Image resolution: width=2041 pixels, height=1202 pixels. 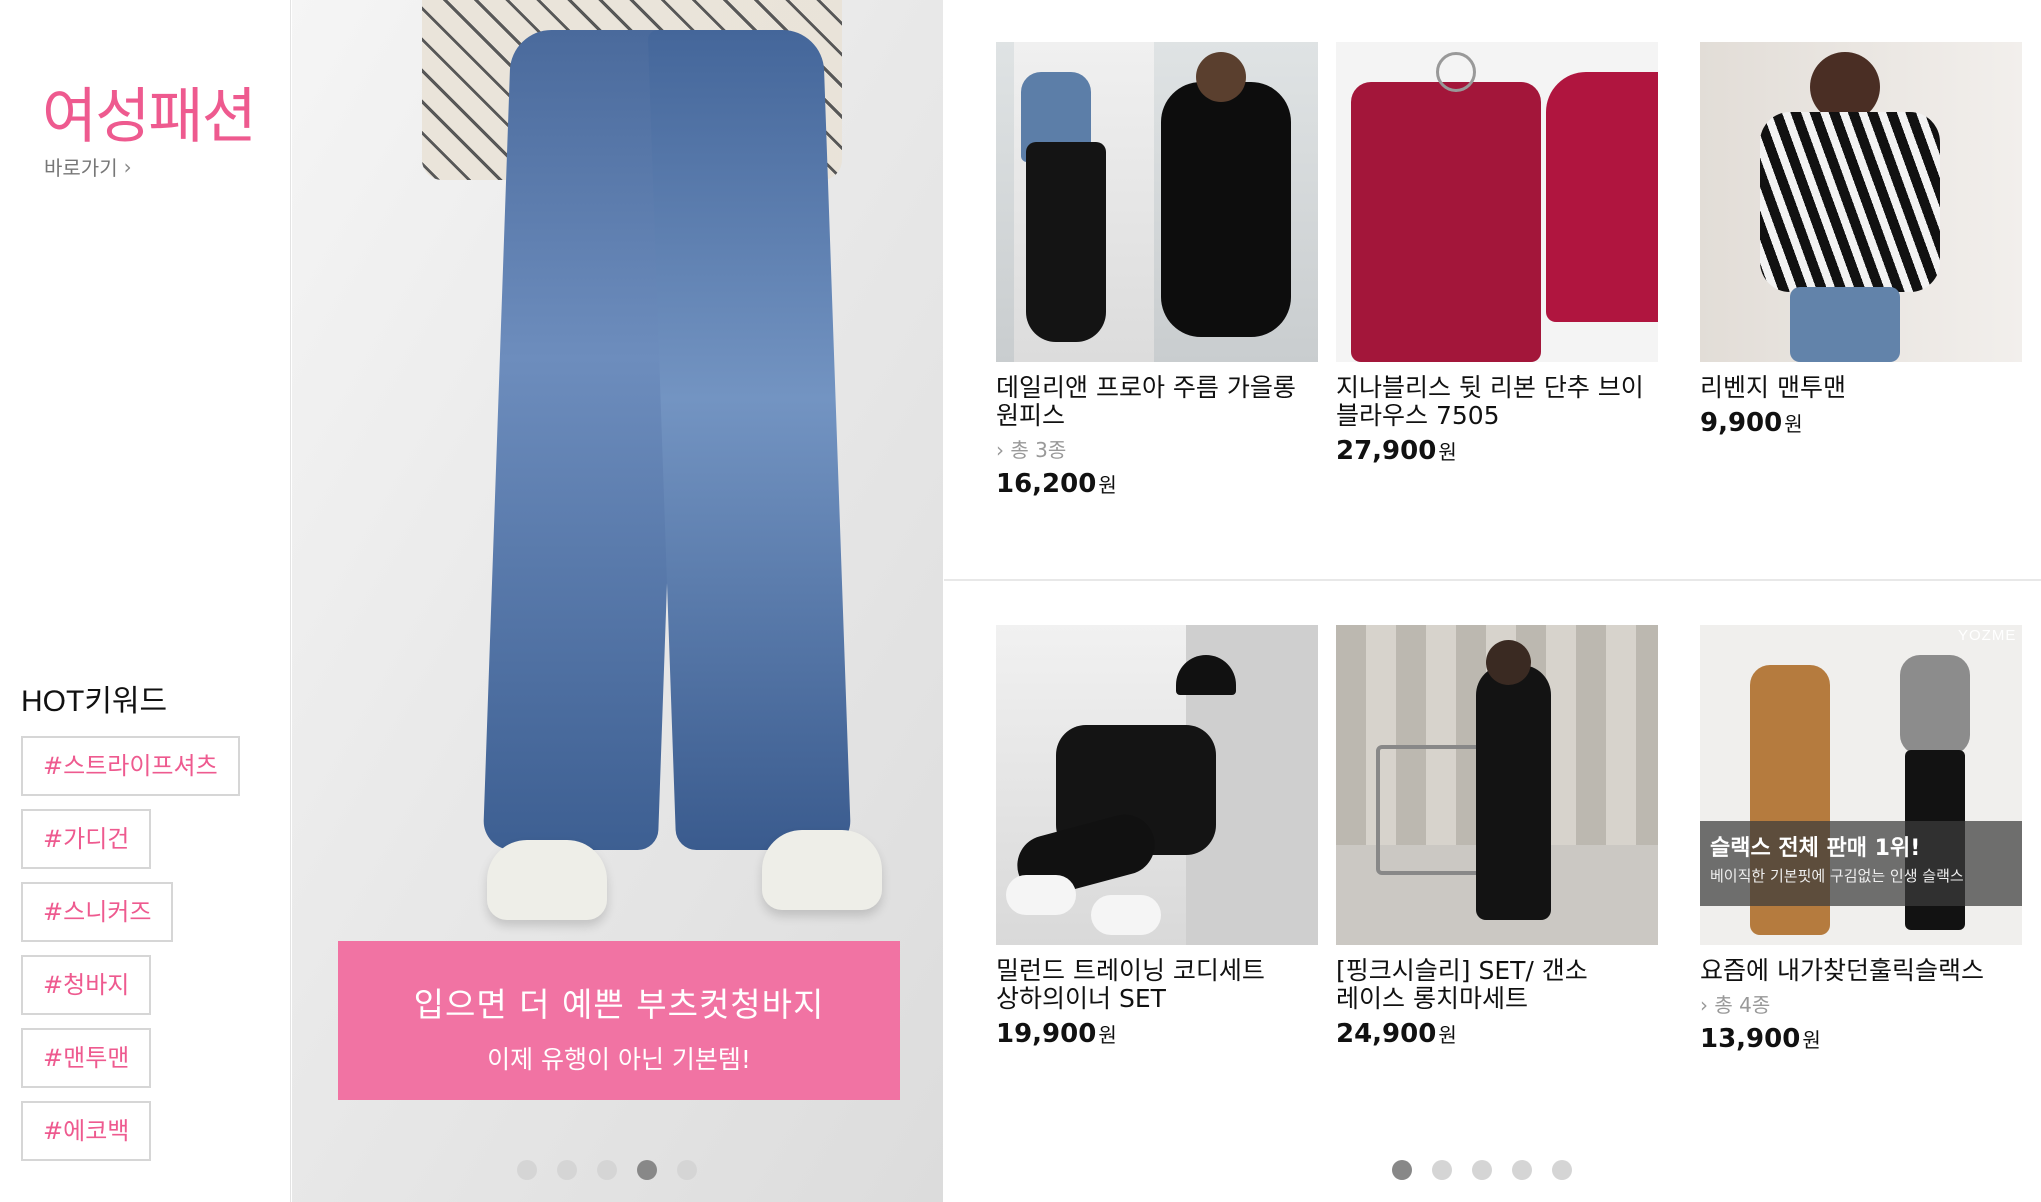 I want to click on keyword-tag: #에코백, so click(x=86, y=1131).